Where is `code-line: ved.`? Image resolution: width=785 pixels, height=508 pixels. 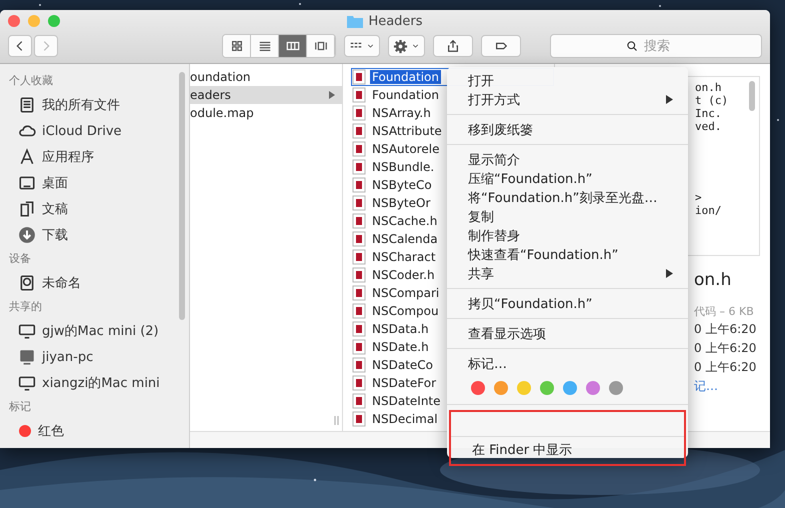
code-line: ved. is located at coordinates (708, 126).